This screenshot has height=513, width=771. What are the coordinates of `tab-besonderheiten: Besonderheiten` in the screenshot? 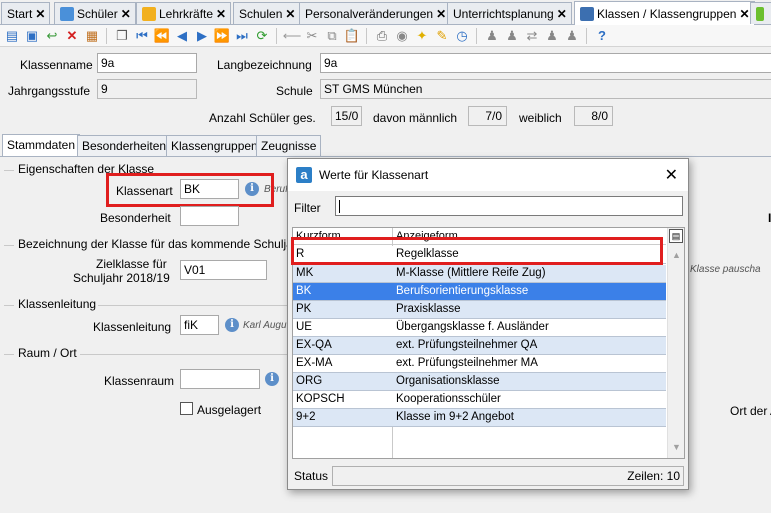 It's located at (124, 145).